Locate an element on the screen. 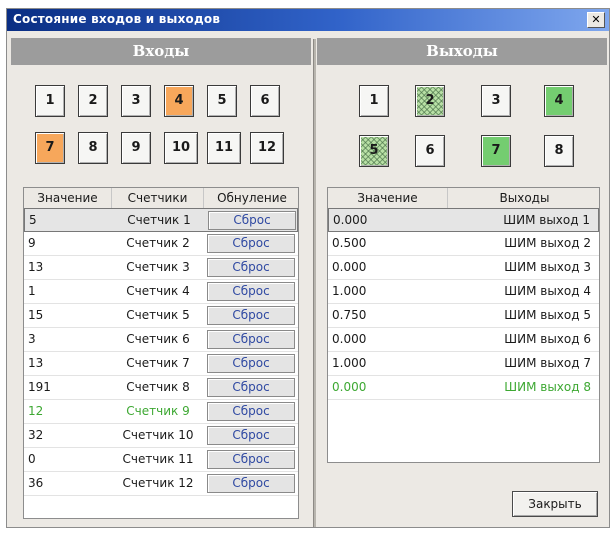  counter-name: Счетчик 2 is located at coordinates (158, 243).